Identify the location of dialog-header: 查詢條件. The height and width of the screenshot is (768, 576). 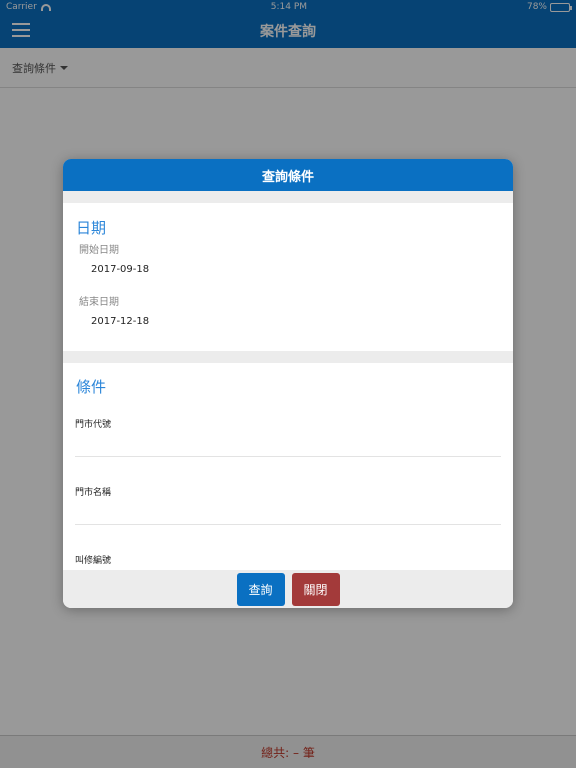
(288, 175).